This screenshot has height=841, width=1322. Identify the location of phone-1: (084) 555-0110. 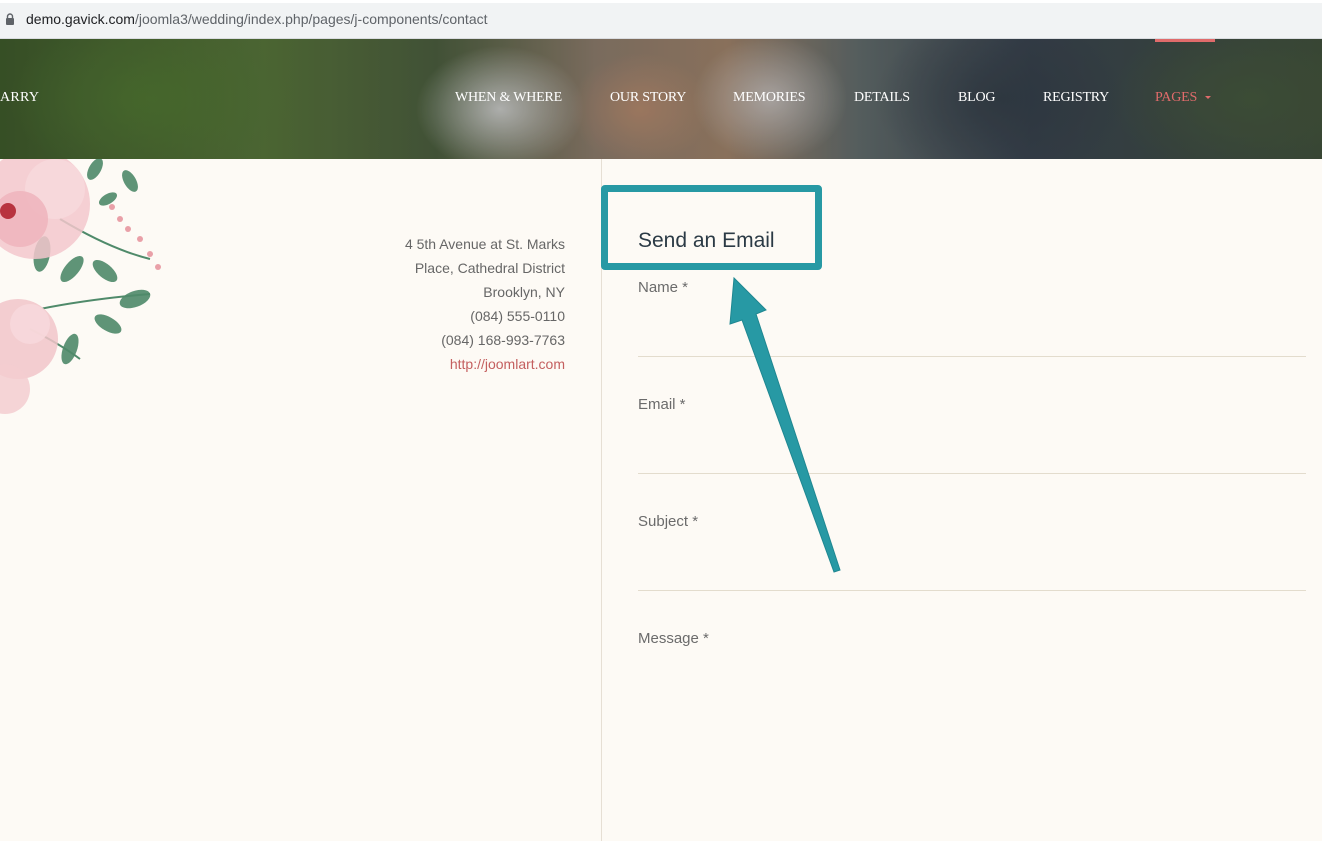
(517, 316).